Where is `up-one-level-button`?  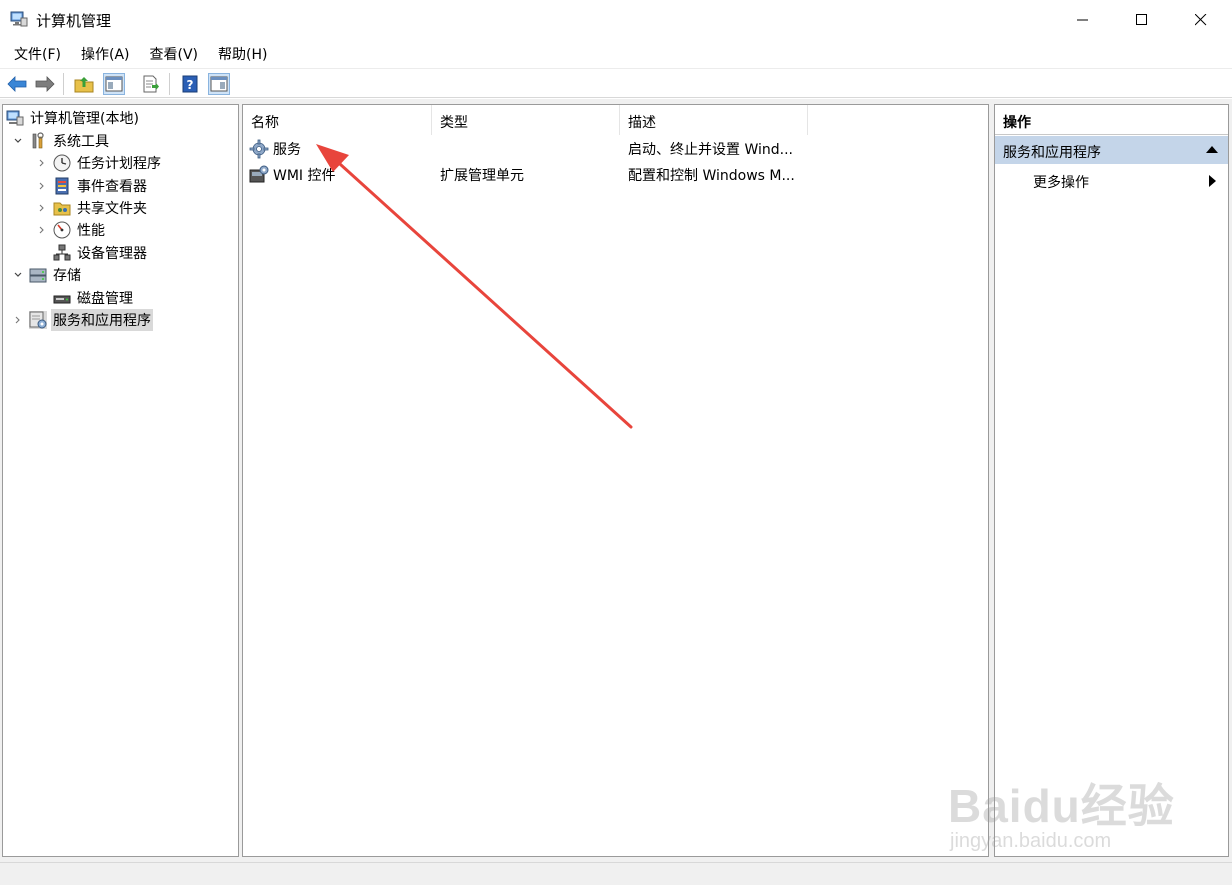
up-one-level-button is located at coordinates (84, 84).